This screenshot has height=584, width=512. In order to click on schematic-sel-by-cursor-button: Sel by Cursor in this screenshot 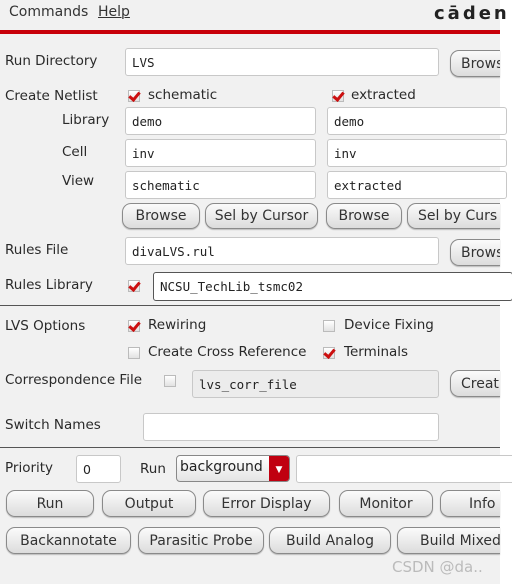, I will do `click(261, 216)`.